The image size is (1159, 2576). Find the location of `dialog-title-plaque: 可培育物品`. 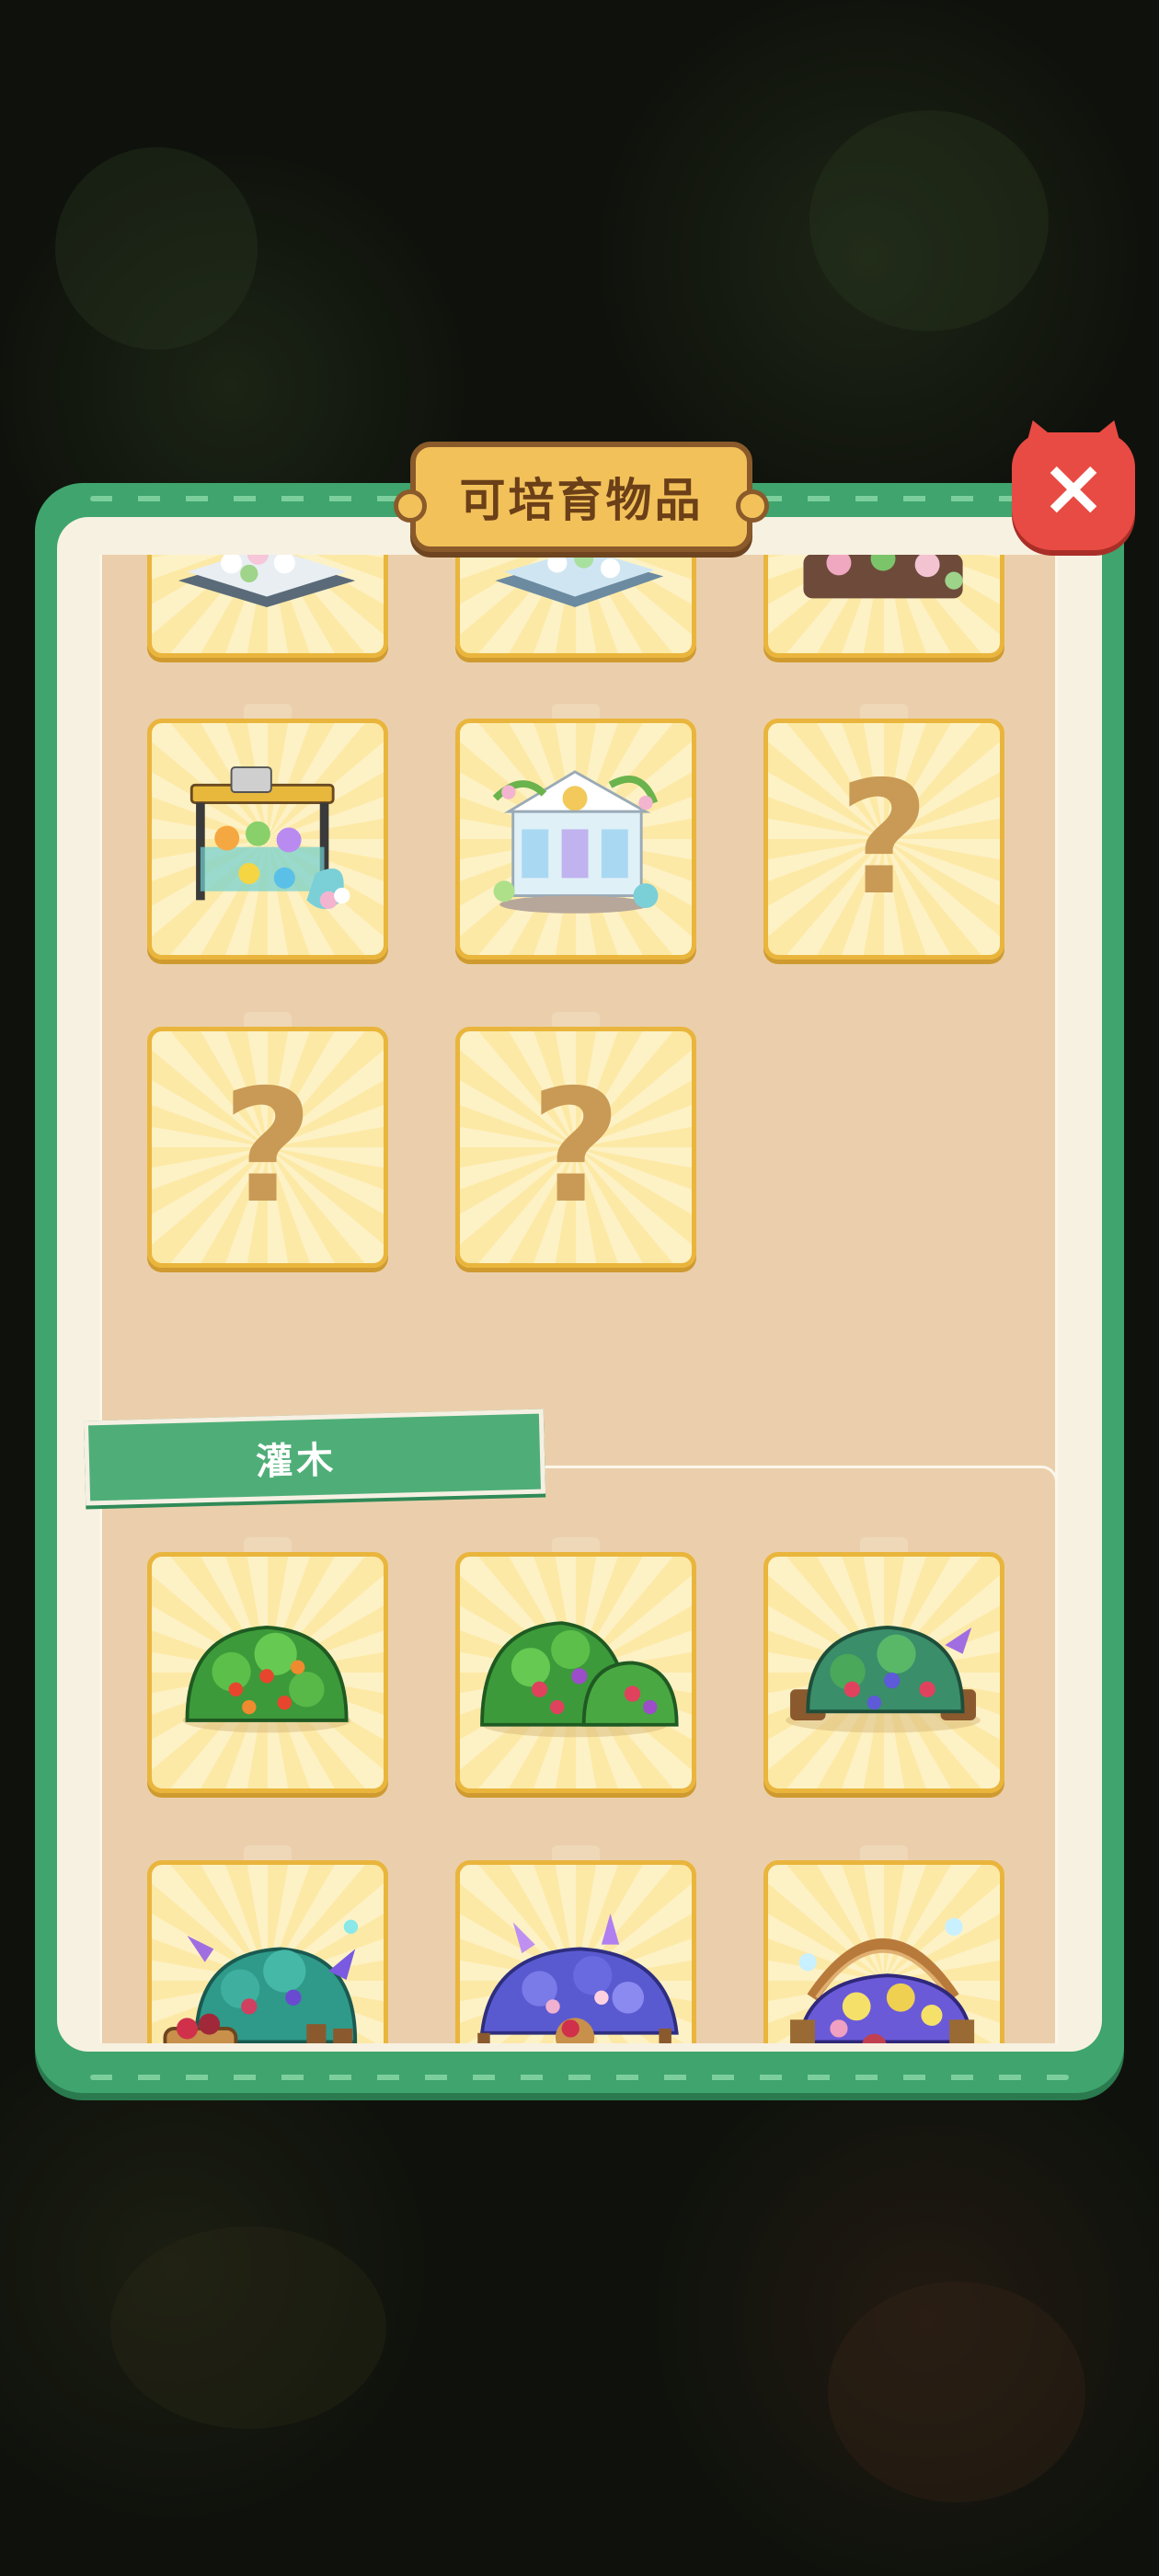

dialog-title-plaque: 可培育物品 is located at coordinates (581, 497).